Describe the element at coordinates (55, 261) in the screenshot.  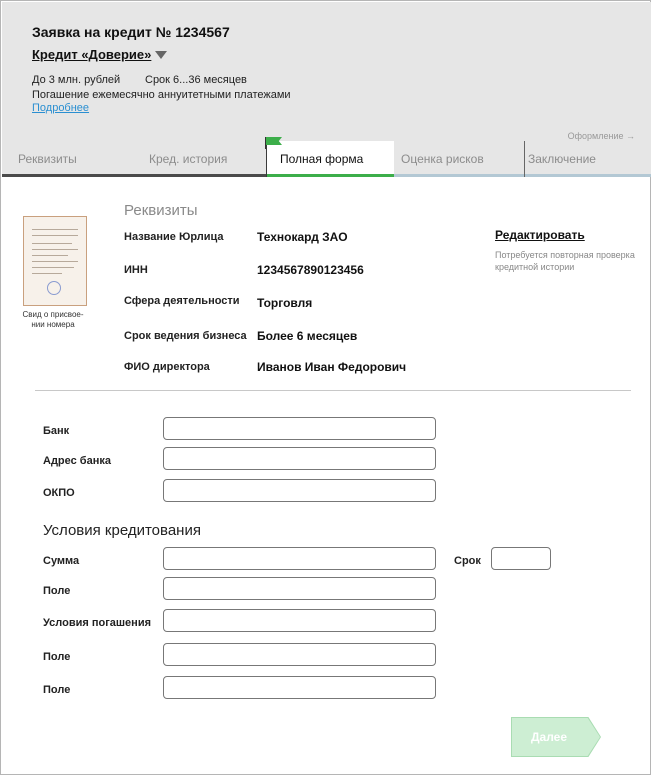
I see `certificate-thumbnail` at that location.